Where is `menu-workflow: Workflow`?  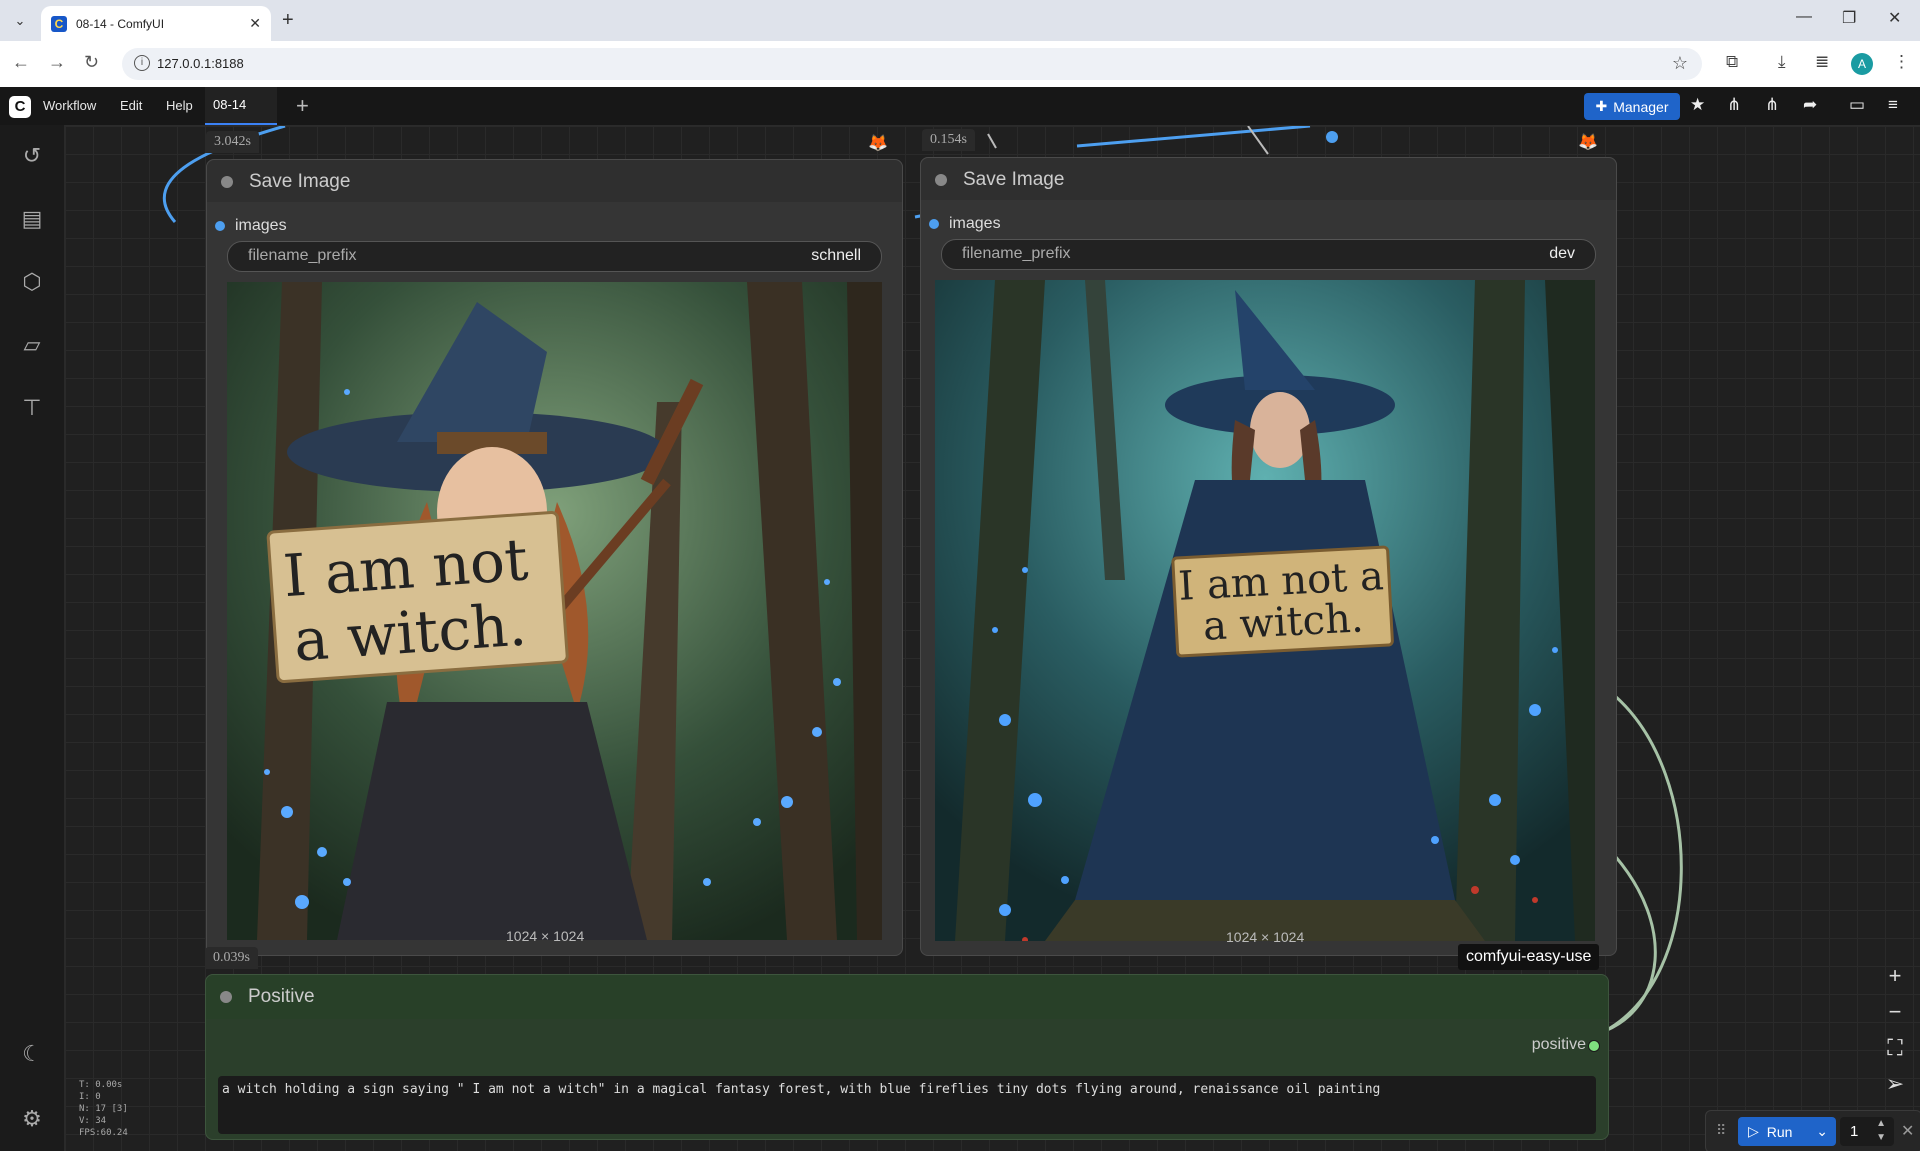 menu-workflow: Workflow is located at coordinates (69, 105).